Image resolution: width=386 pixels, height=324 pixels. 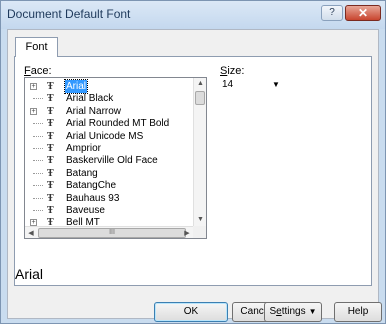 I want to click on face-list-item-label: Arial Black, so click(x=90, y=99).